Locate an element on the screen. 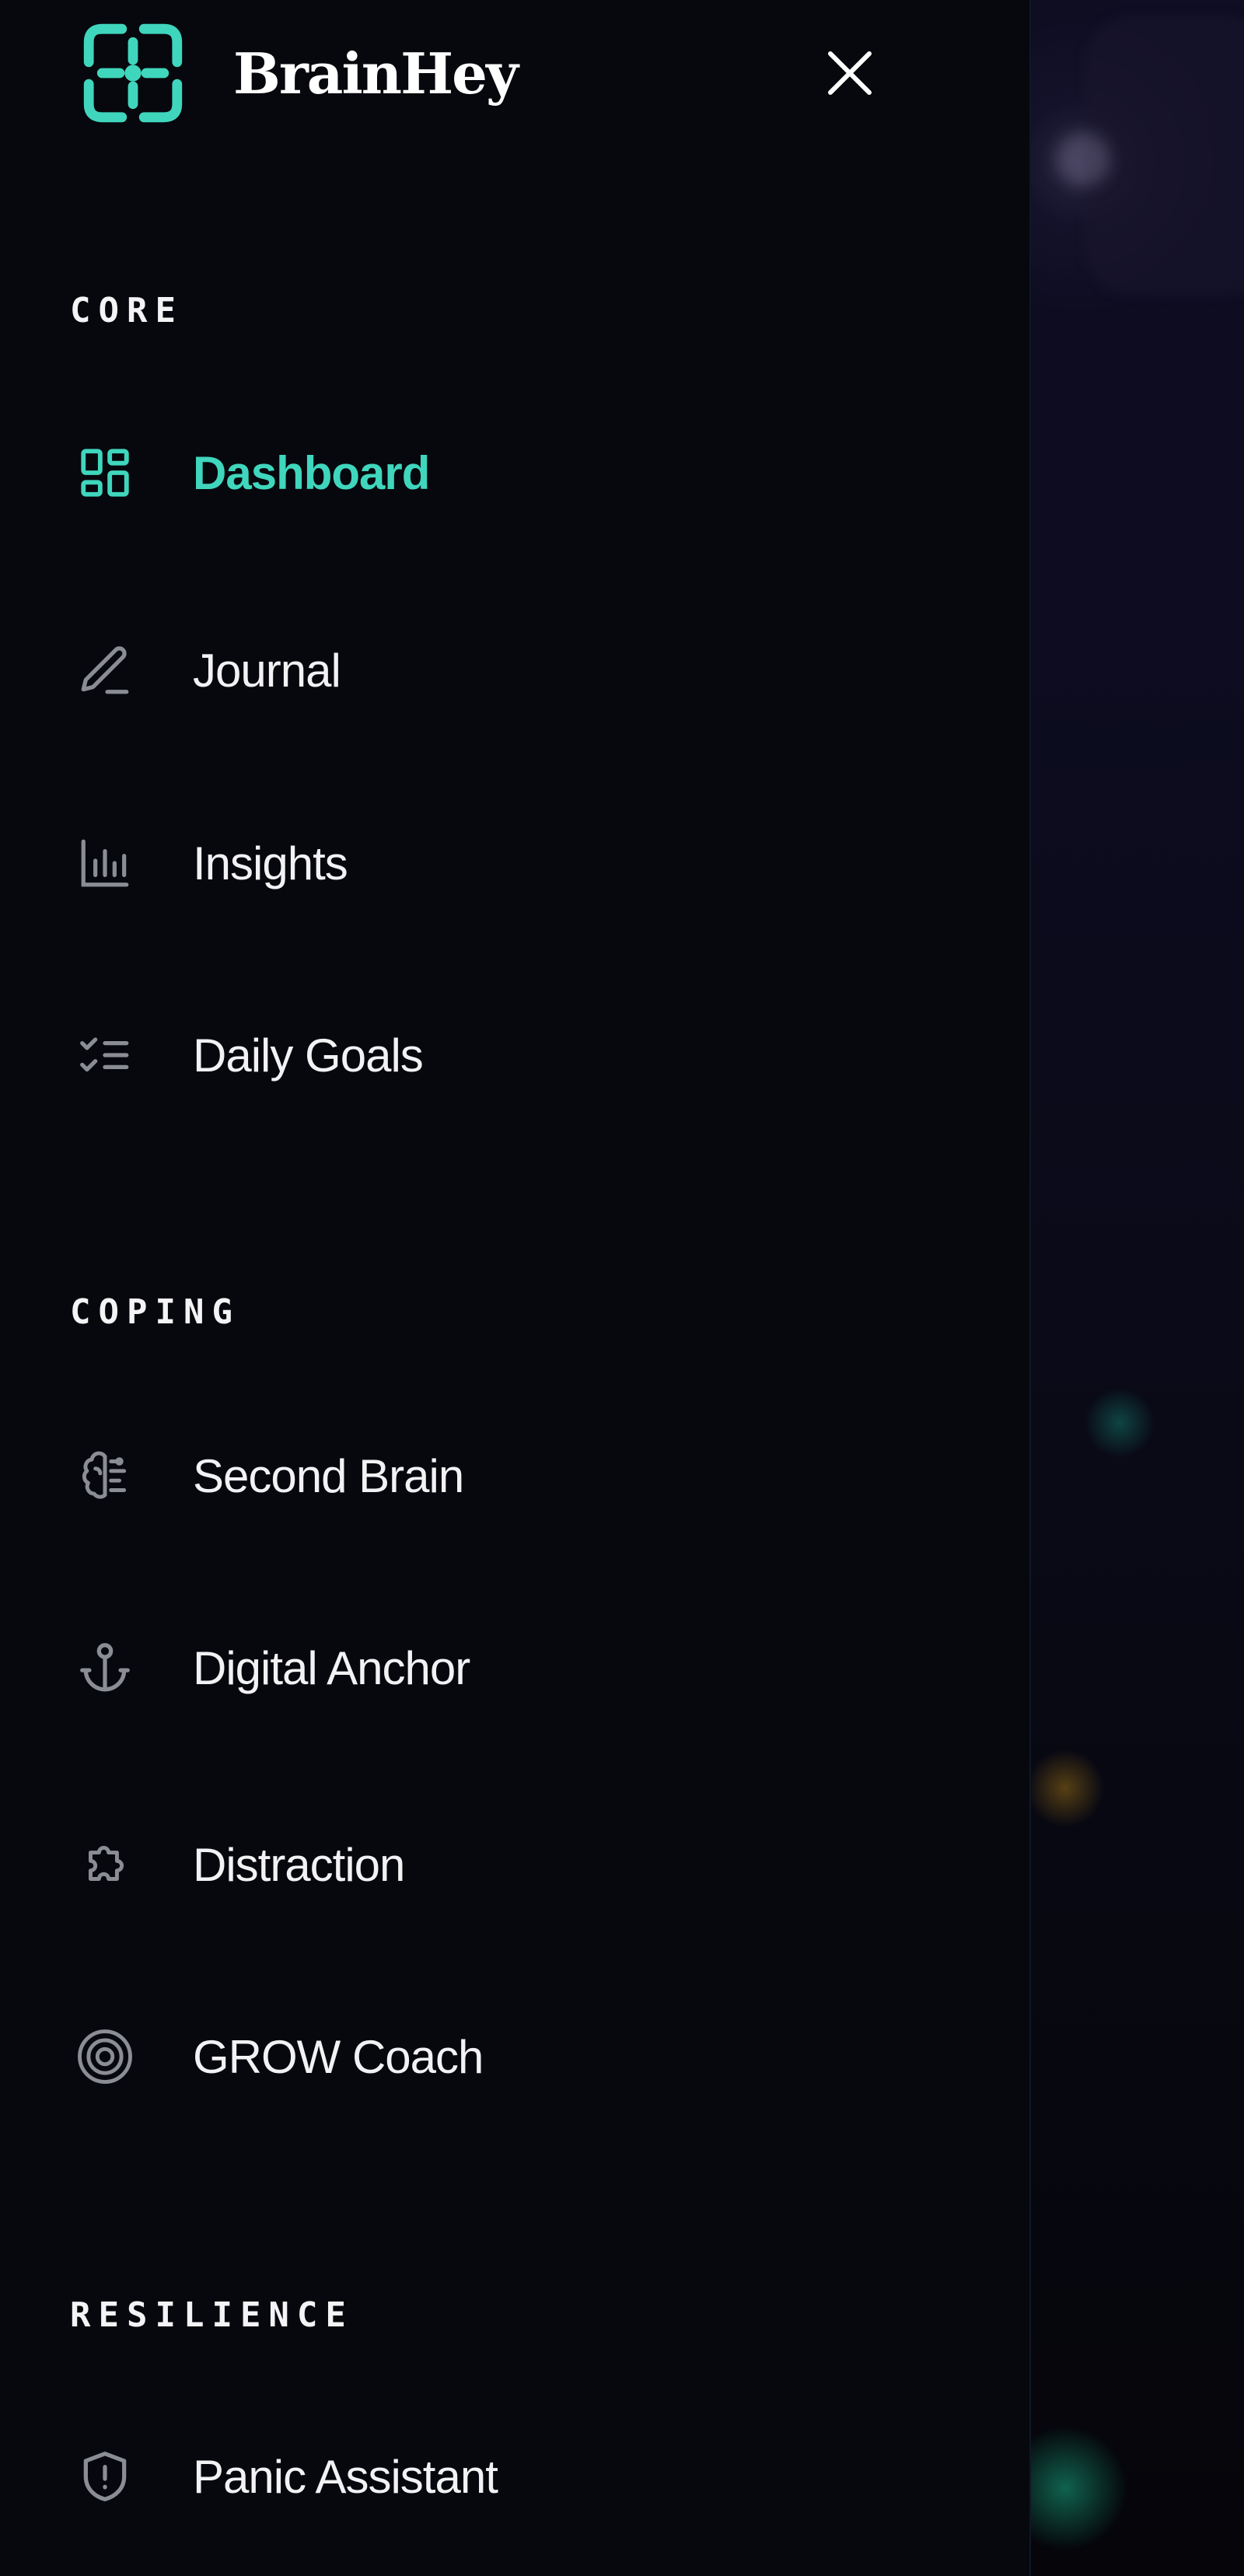 The height and width of the screenshot is (2576, 1244). nav-item-digital-anchor: Digital Anchor is located at coordinates (517, 1668).